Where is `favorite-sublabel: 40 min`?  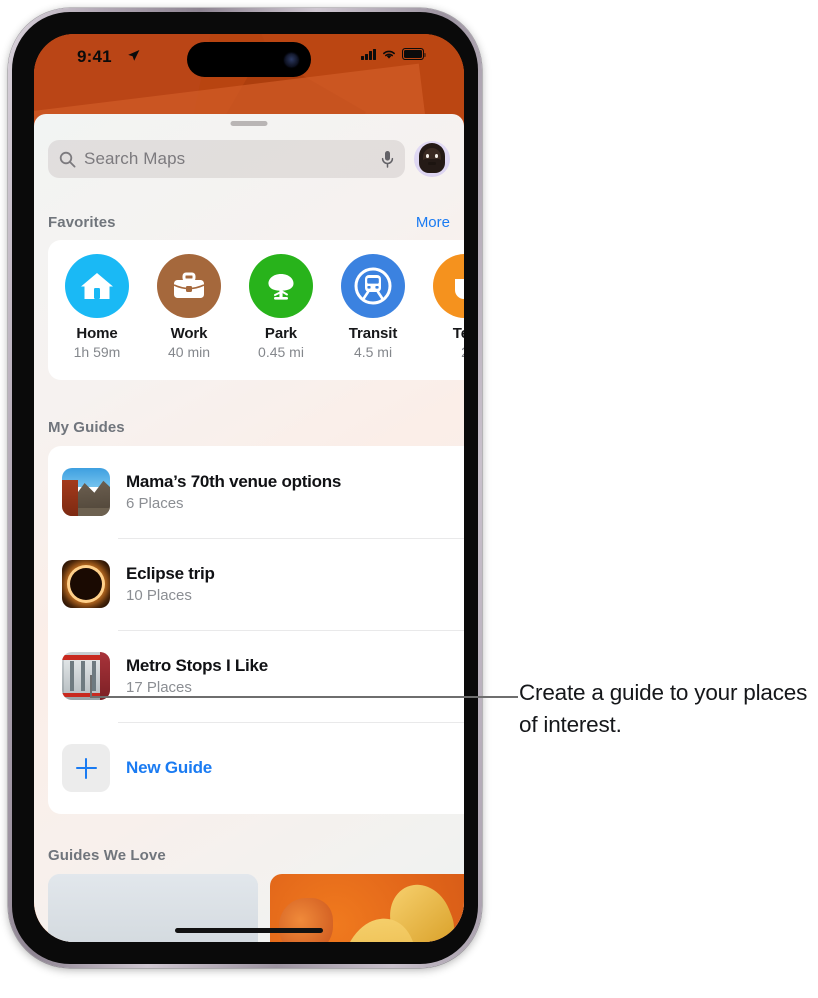 favorite-sublabel: 40 min is located at coordinates (189, 352).